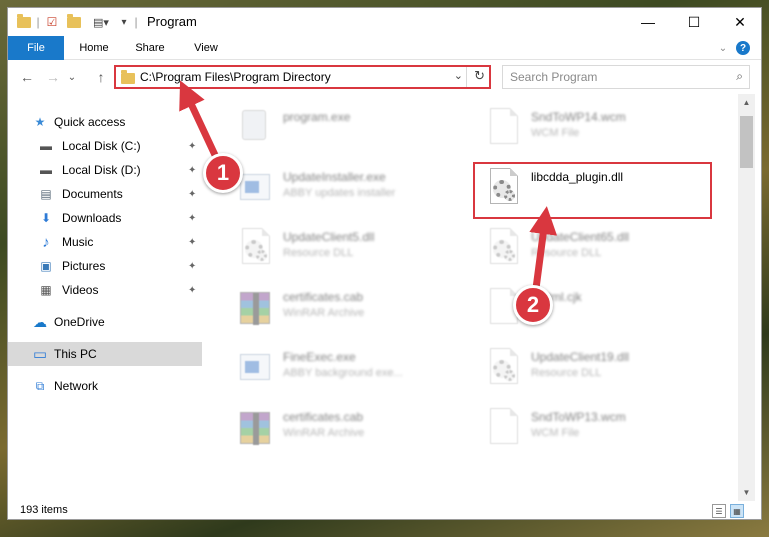 The image size is (769, 537). Describe the element at coordinates (53, 77) in the screenshot. I see `forward-button: →` at that location.